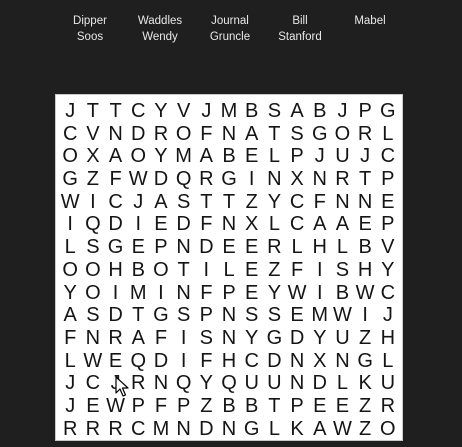 This screenshot has height=447, width=462. Describe the element at coordinates (183, 156) in the screenshot. I see `letter-cell: M` at that location.